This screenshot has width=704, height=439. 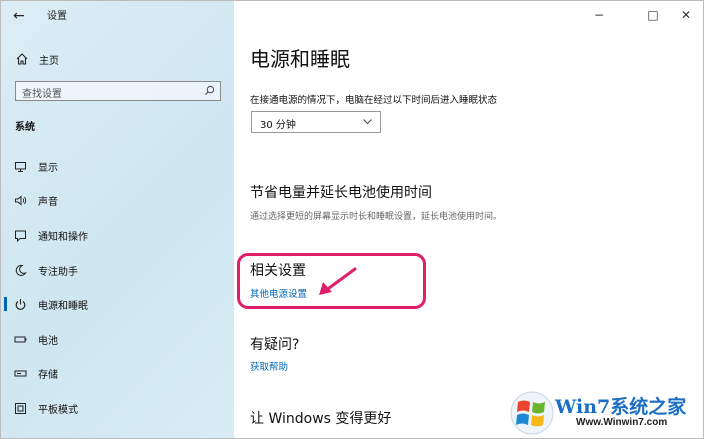 I want to click on storage-icon, so click(x=20, y=373).